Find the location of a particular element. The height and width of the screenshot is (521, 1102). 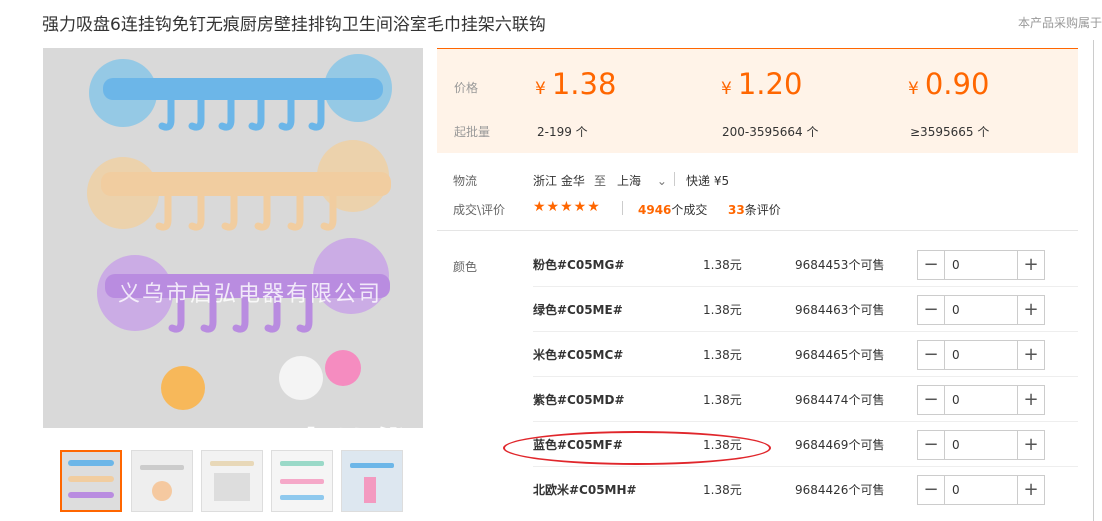

sku-row: 粉色#C05MG# 1.38元 9684453个可售 − 0 + is located at coordinates (805, 264).